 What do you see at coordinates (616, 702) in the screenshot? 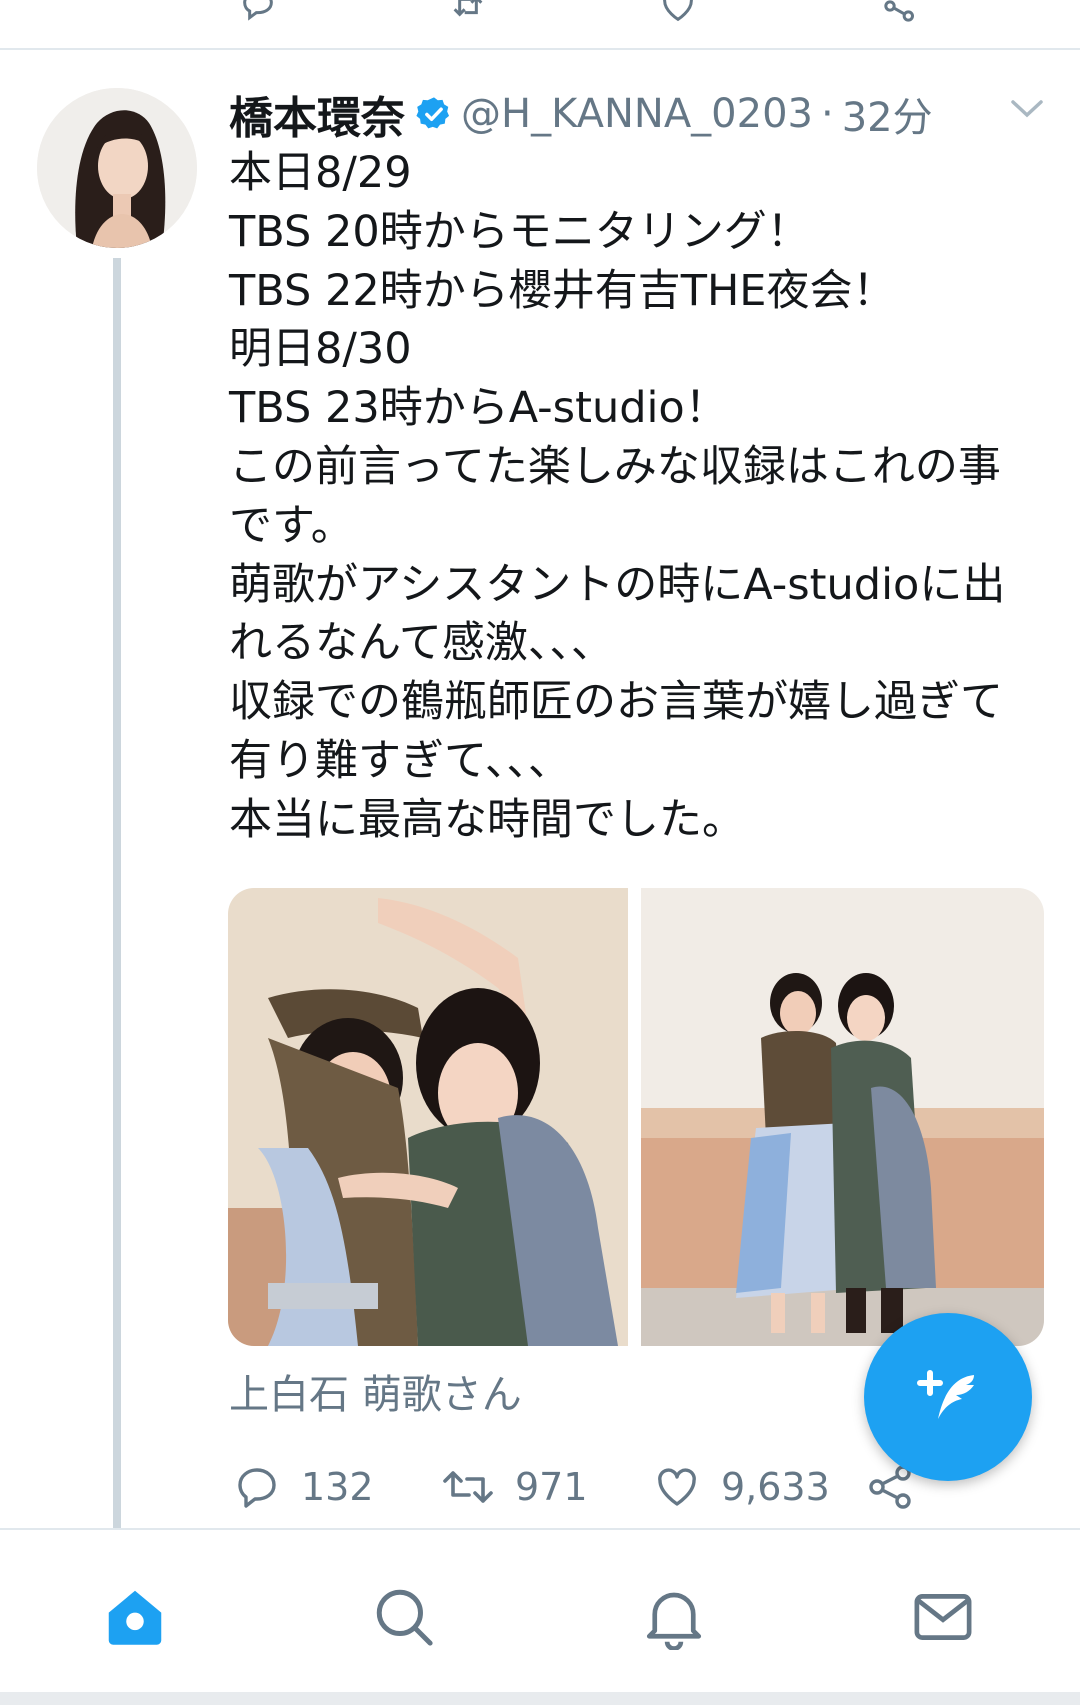
I see `tweet-line: 収録での鶴瓶師匠のお言葉が嬉し過ぎて` at bounding box center [616, 702].